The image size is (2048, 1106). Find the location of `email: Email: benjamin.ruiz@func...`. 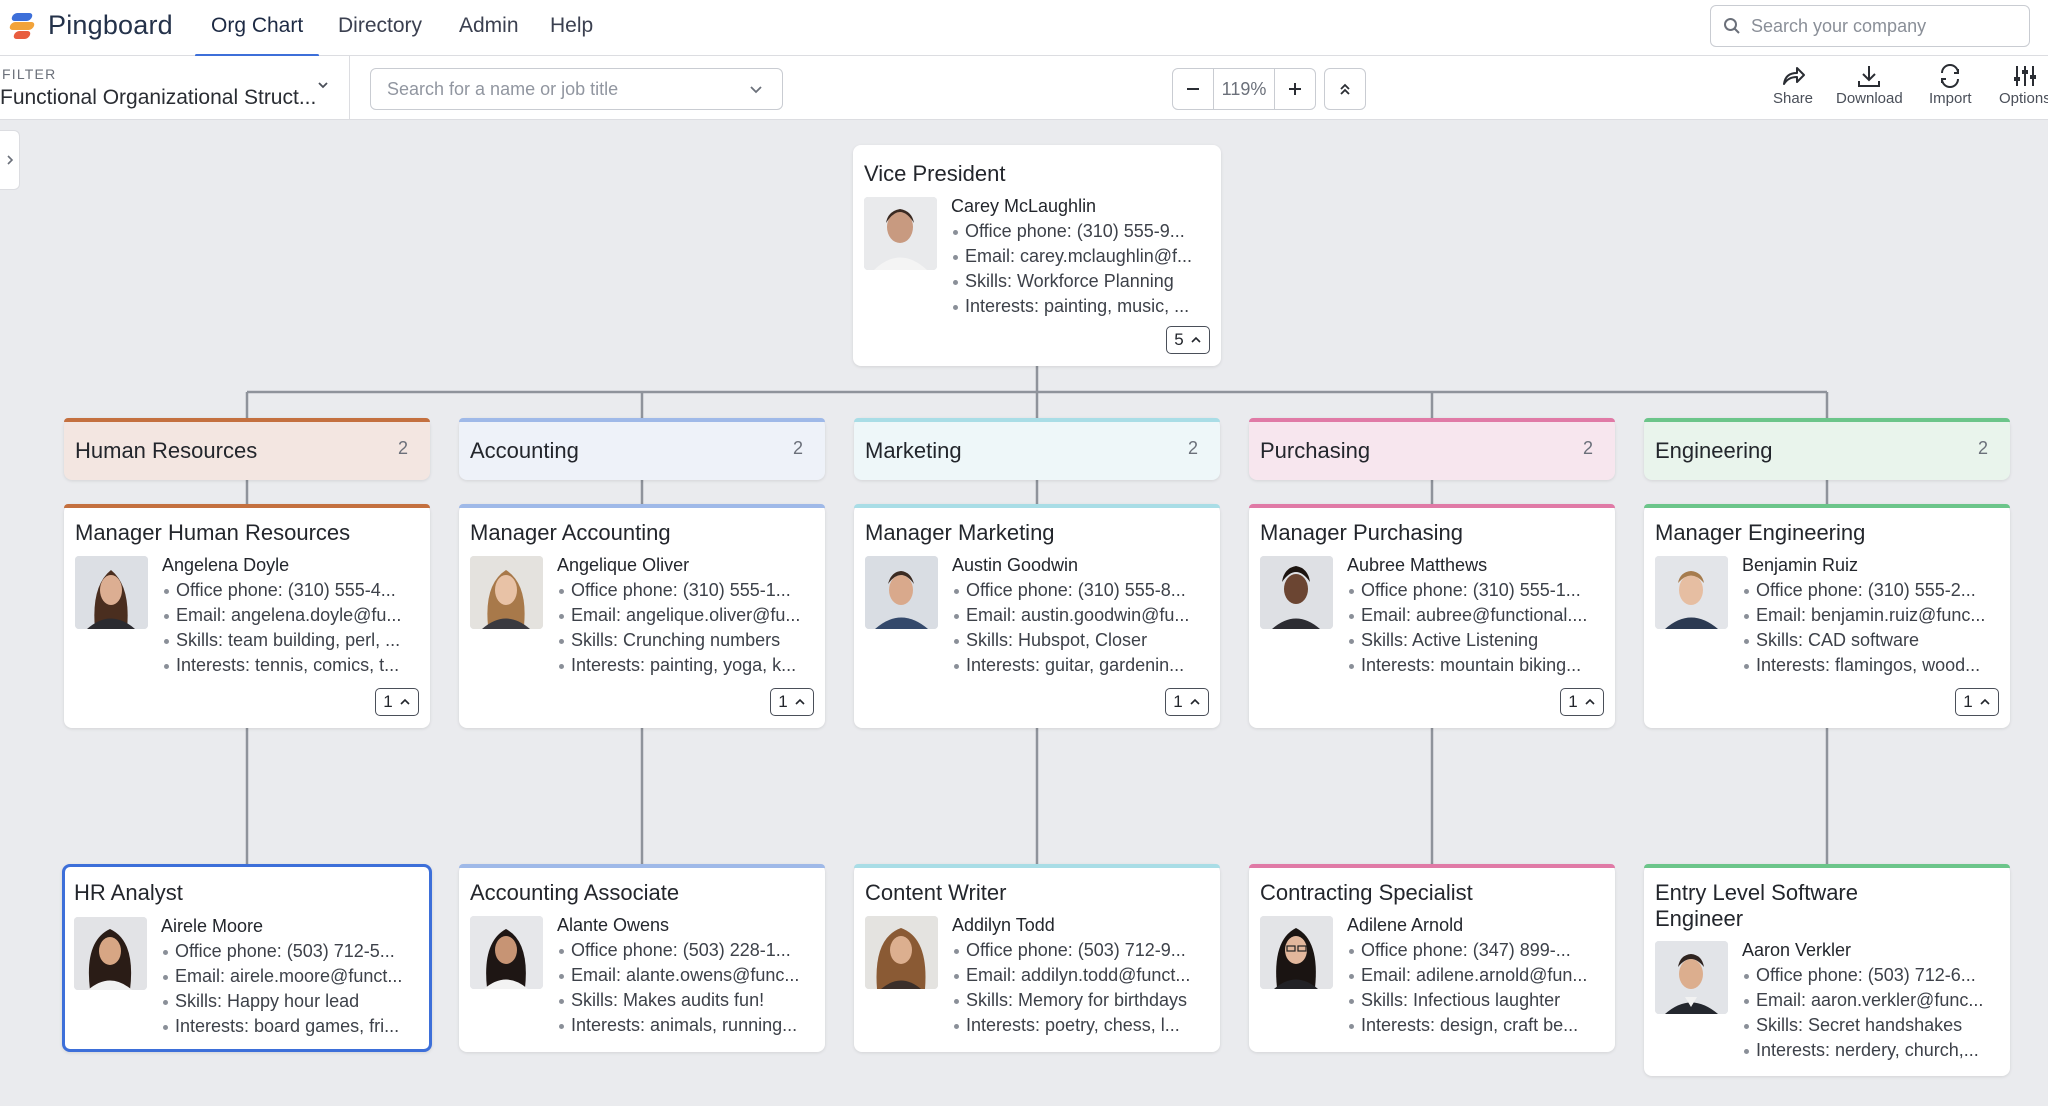

email: Email: benjamin.ruiz@func... is located at coordinates (1872, 615).